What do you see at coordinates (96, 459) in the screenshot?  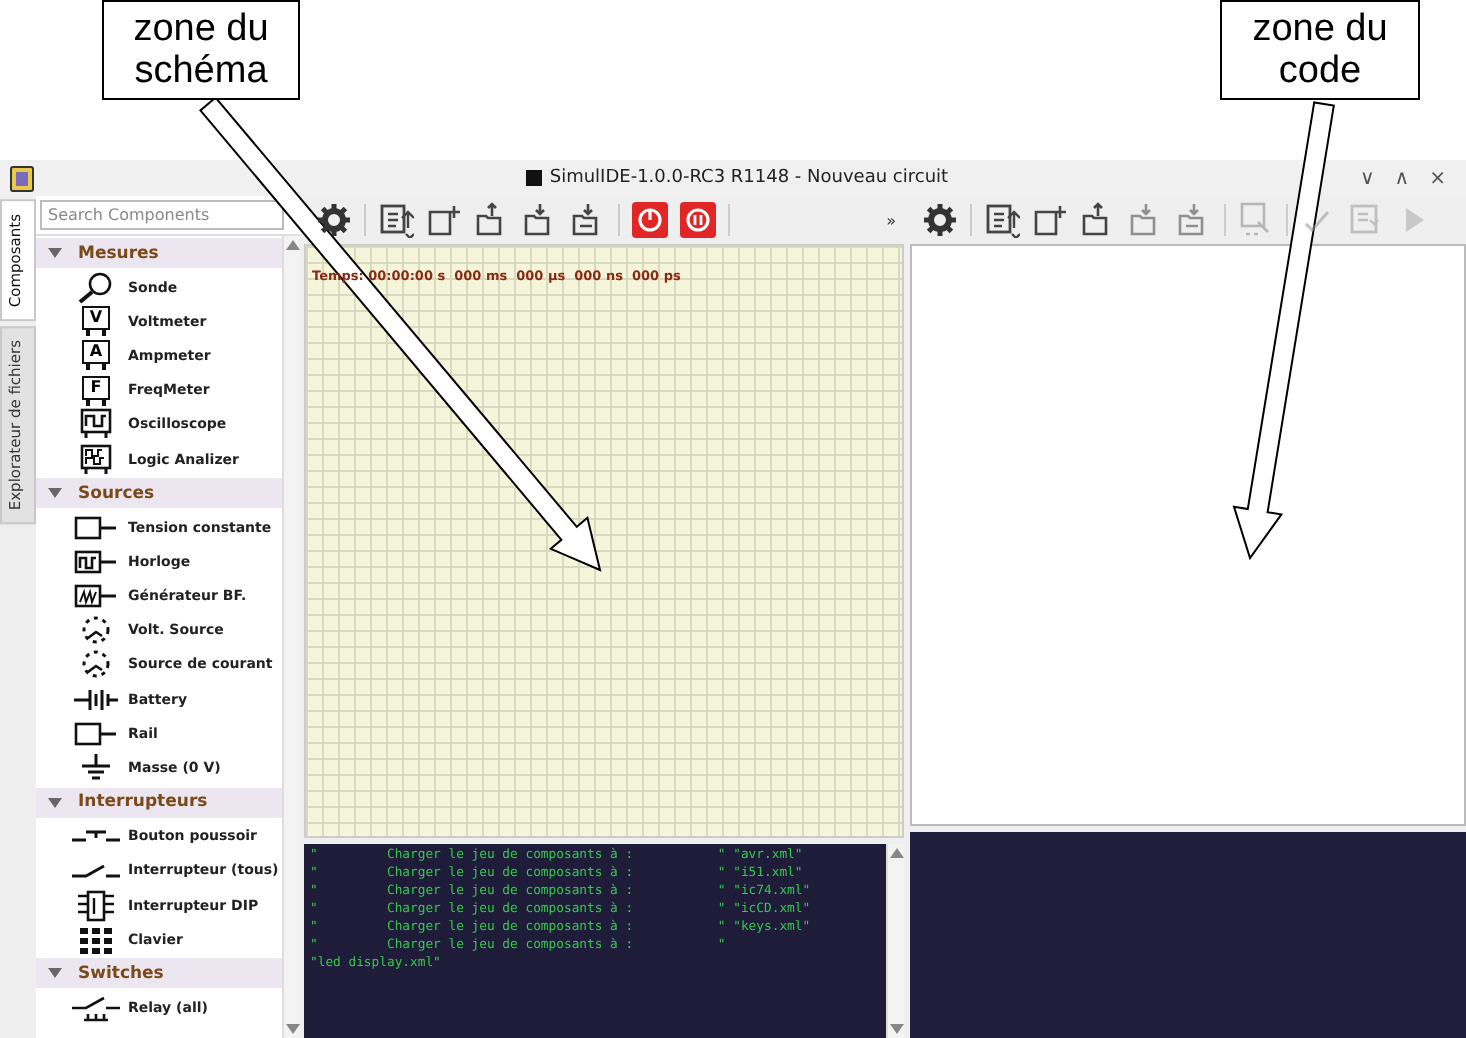 I see `logic-analyzer-icon` at bounding box center [96, 459].